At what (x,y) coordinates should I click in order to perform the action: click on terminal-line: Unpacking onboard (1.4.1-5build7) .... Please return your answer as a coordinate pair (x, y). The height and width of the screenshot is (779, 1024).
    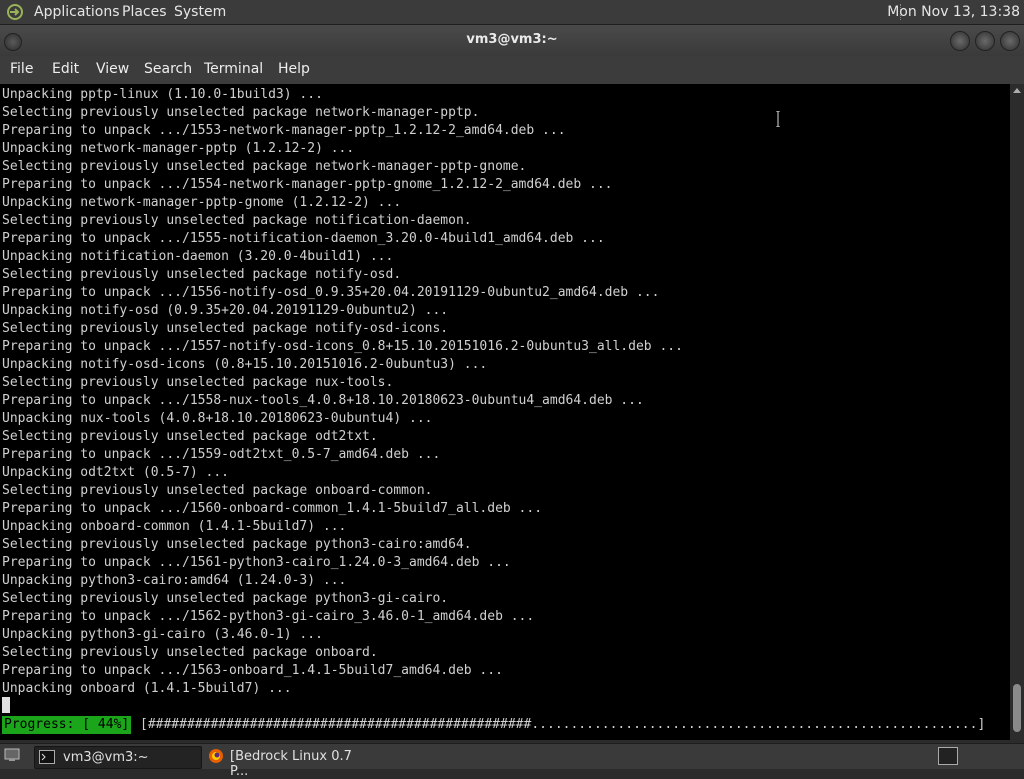
    Looking at the image, I should click on (147, 688).